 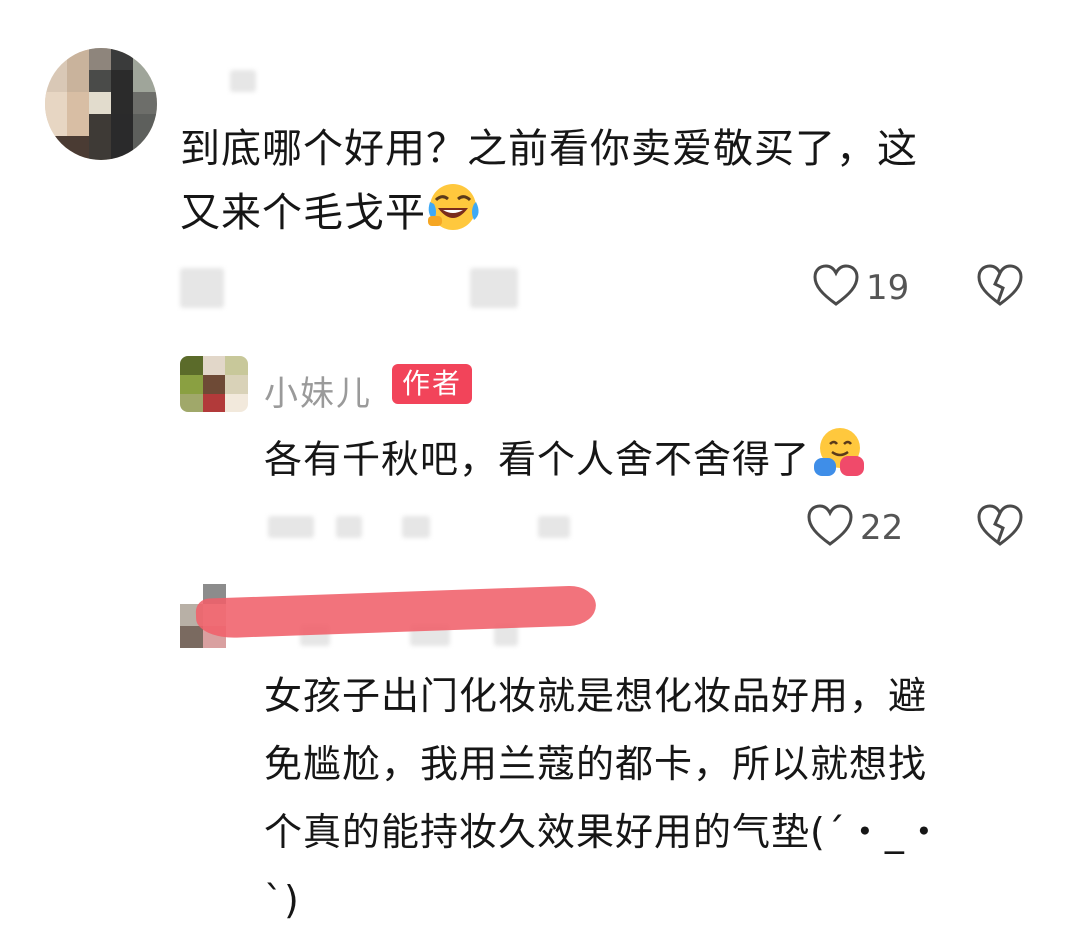 I want to click on reply-like-count: 22, so click(x=882, y=528).